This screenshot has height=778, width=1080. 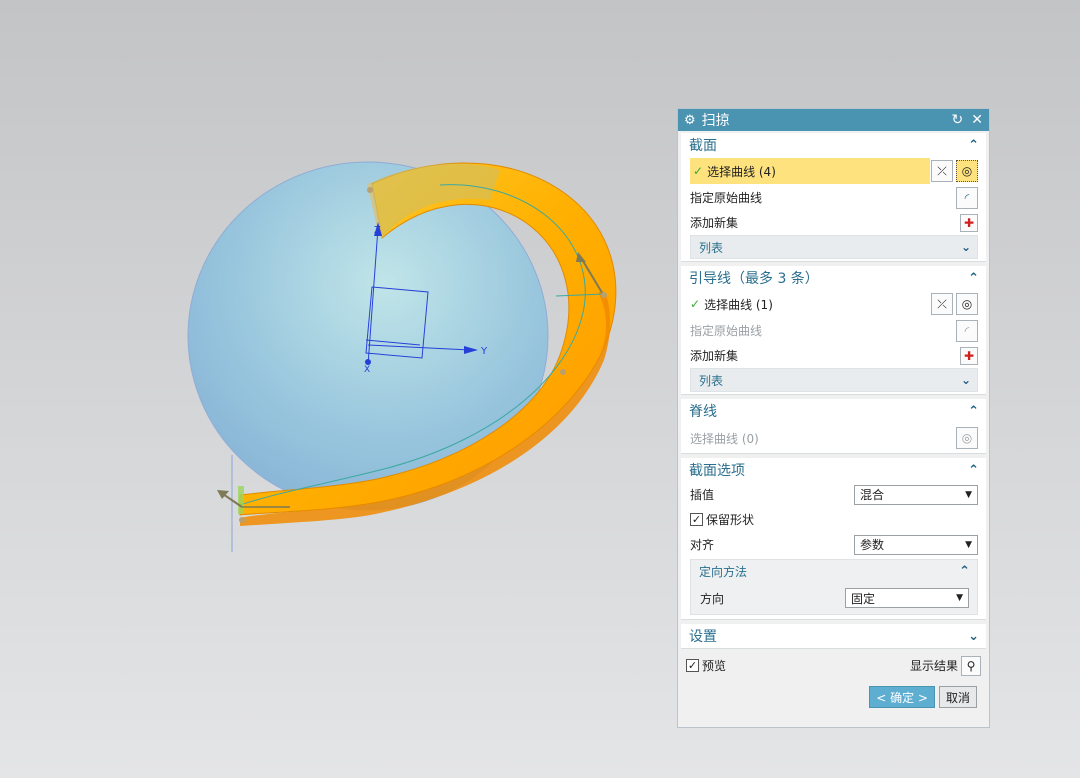 What do you see at coordinates (833, 519) in the screenshot?
I see `preserve-shape-row: ✓ 保留形状` at bounding box center [833, 519].